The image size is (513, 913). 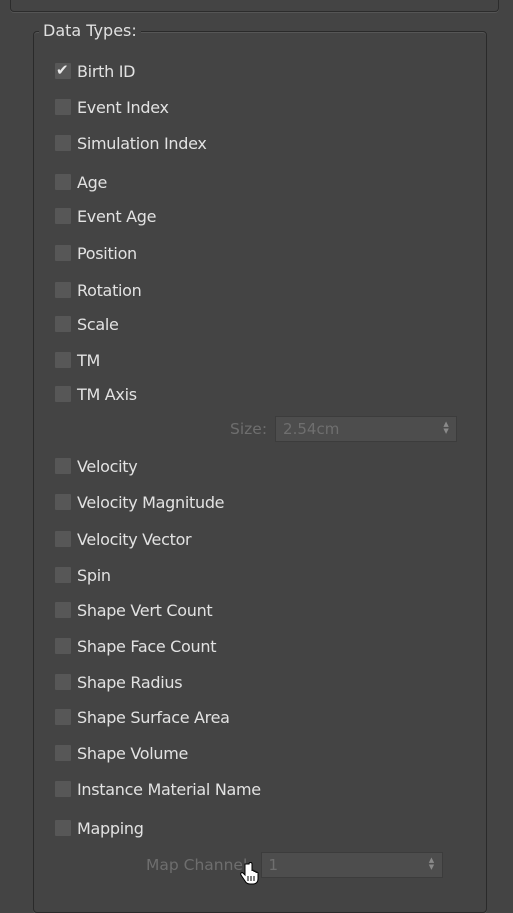 What do you see at coordinates (145, 610) in the screenshot?
I see `checkbox-label: Shape Vert Count` at bounding box center [145, 610].